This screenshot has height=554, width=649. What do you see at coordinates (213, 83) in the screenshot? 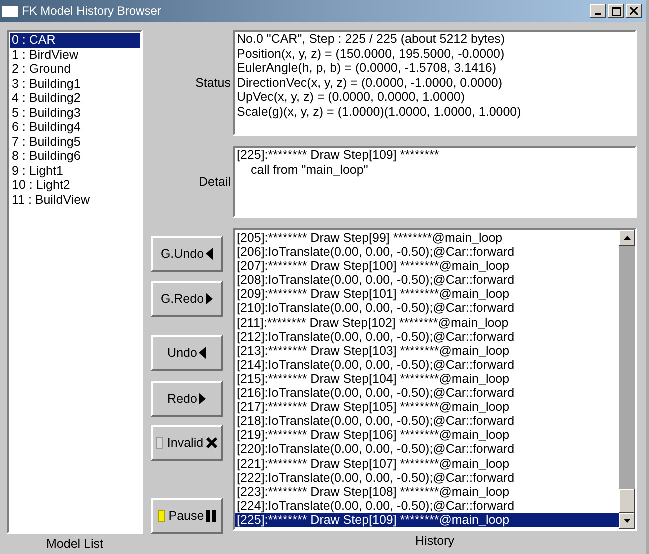
I see `status-label: Status` at bounding box center [213, 83].